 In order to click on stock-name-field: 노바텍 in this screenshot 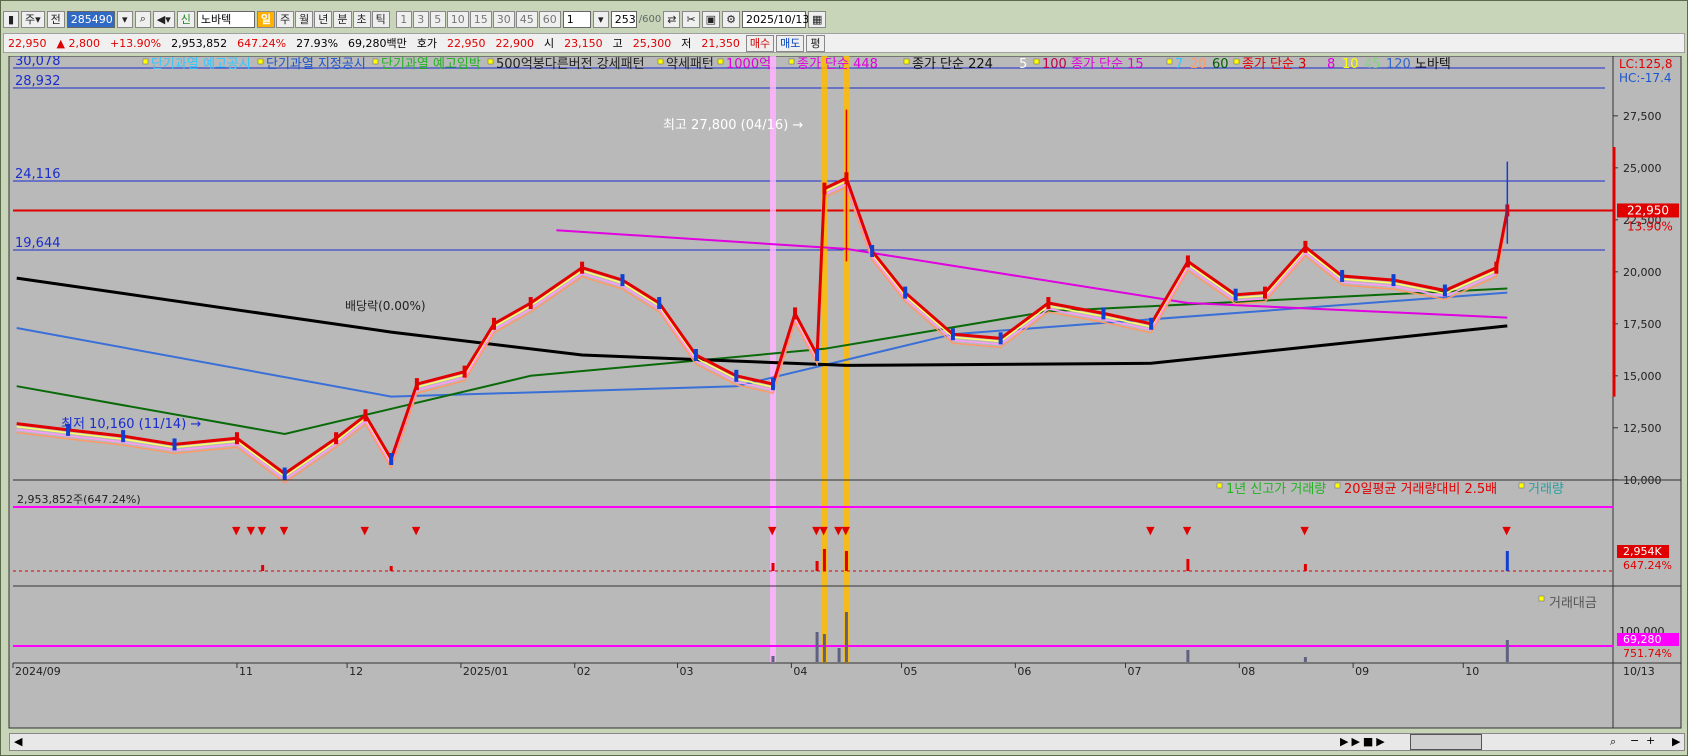, I will do `click(225, 19)`.